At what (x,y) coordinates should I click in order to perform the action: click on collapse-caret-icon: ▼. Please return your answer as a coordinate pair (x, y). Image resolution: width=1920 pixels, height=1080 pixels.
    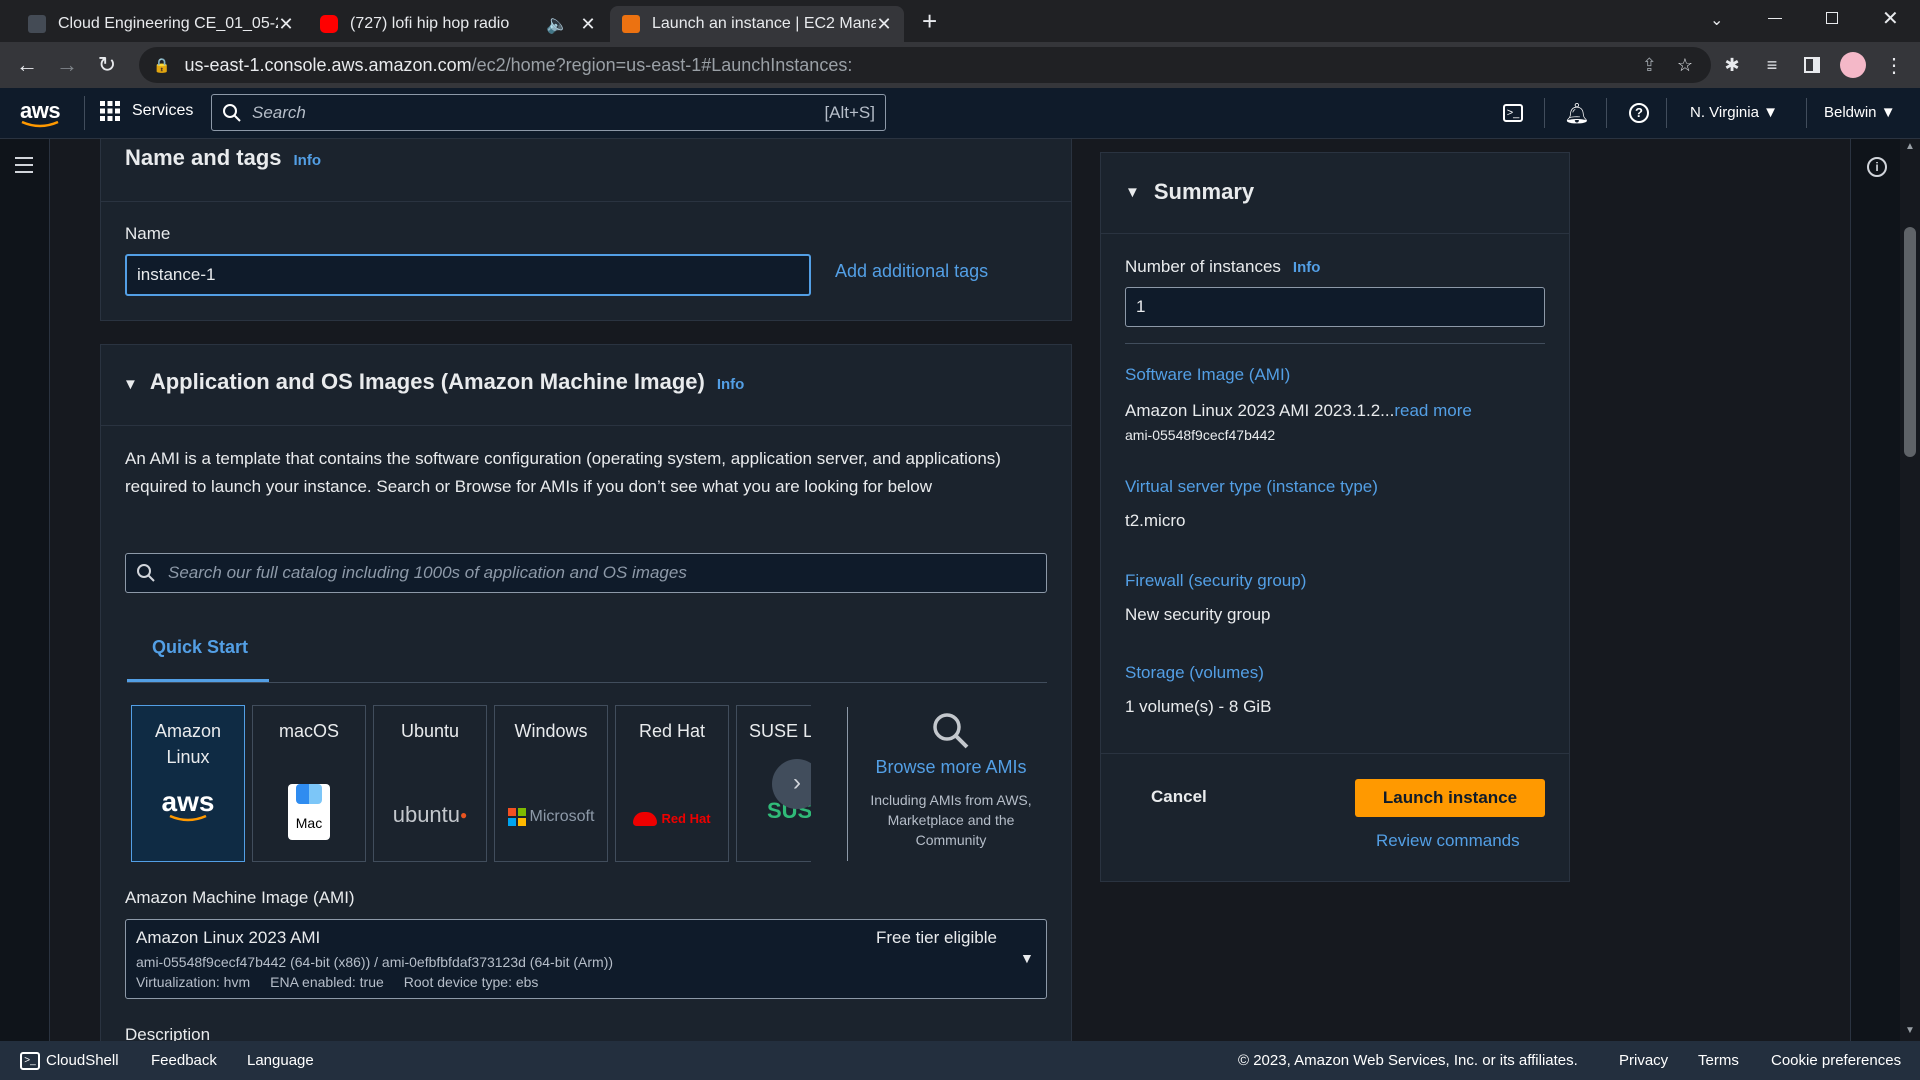
    Looking at the image, I should click on (1132, 192).